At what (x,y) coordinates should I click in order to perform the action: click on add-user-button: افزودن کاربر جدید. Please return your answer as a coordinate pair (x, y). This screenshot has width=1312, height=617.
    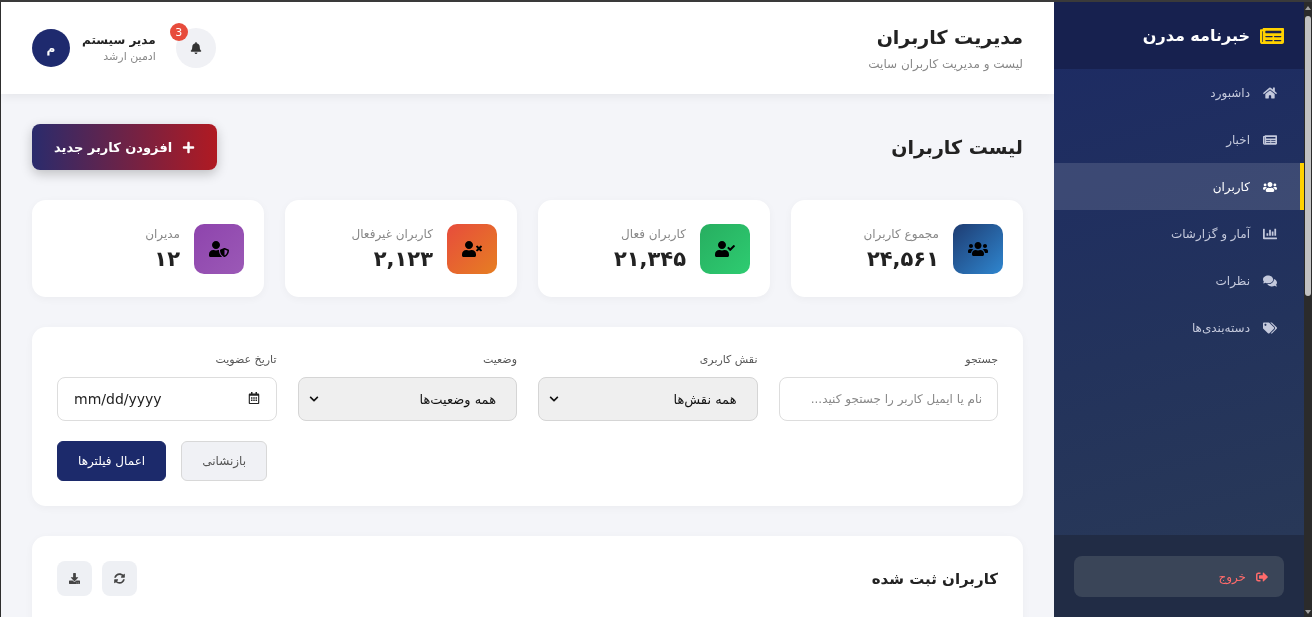
    Looking at the image, I should click on (125, 147).